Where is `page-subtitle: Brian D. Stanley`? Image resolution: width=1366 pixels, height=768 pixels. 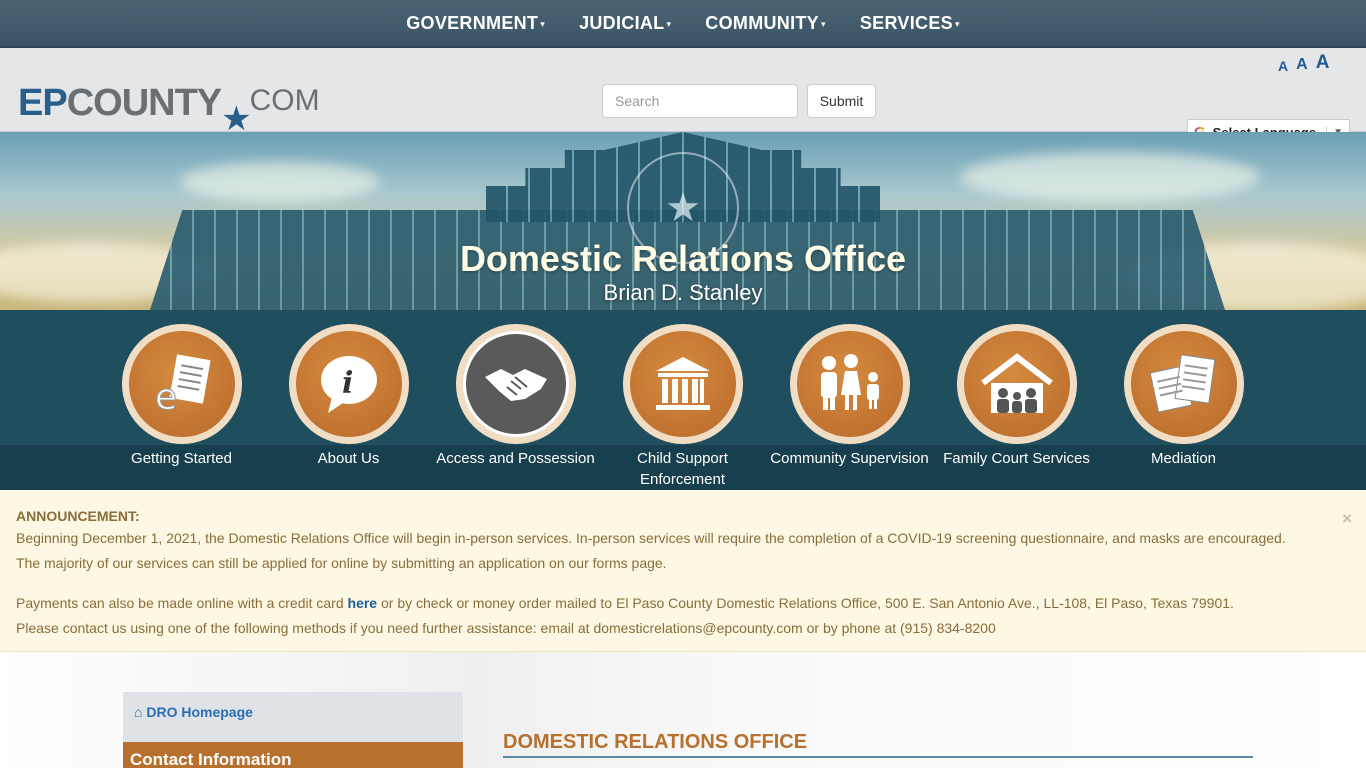 page-subtitle: Brian D. Stanley is located at coordinates (683, 292).